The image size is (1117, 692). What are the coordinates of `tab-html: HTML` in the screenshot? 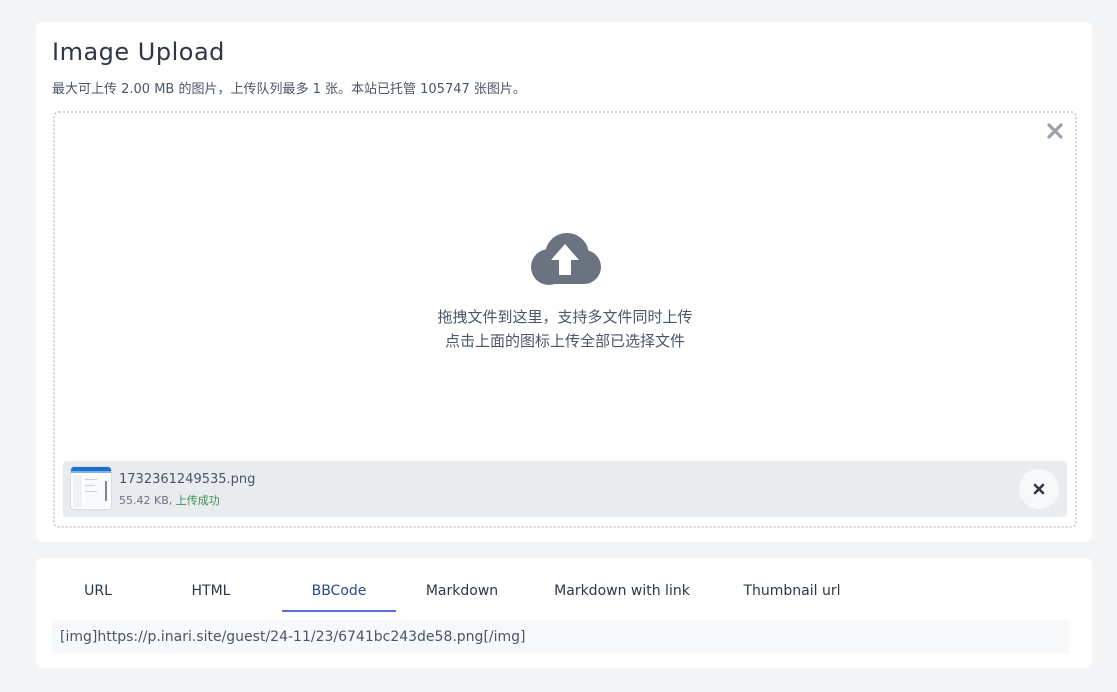 It's located at (211, 591).